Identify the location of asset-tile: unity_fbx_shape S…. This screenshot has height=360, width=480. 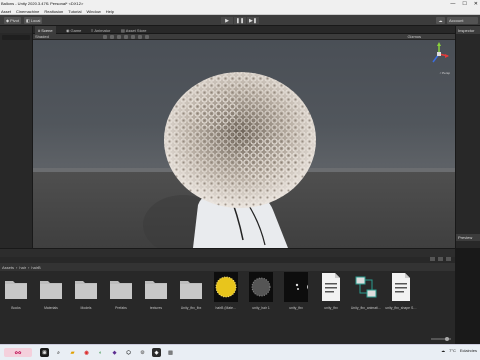
(401, 293).